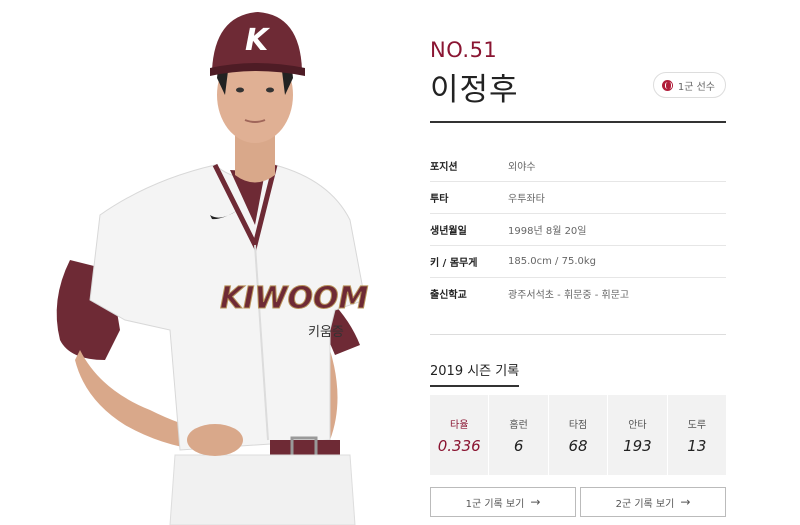 The image size is (800, 525). What do you see at coordinates (459, 446) in the screenshot?
I see `stat-value: 0.336` at bounding box center [459, 446].